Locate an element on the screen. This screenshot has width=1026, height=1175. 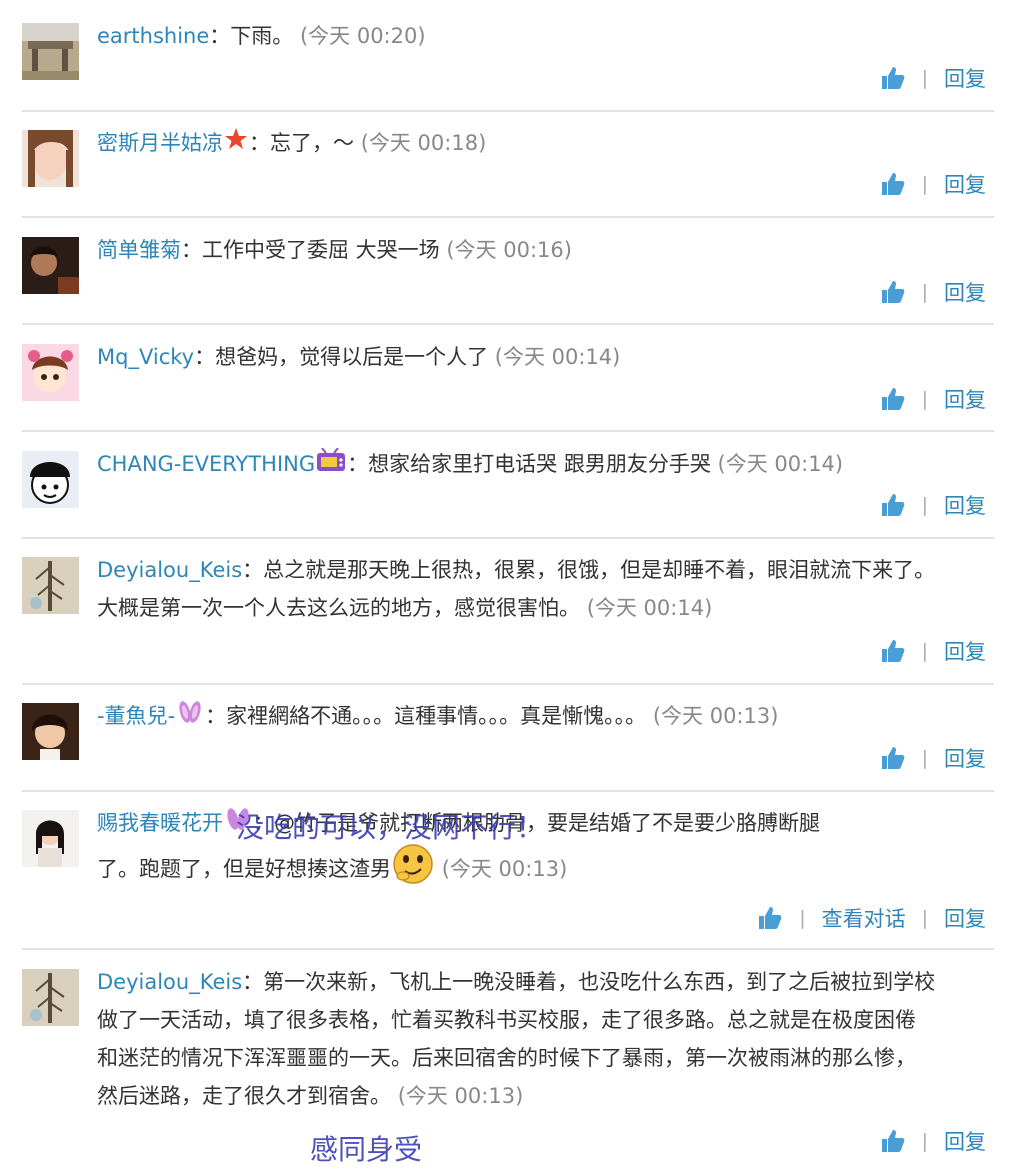
comment-text-cont: 做了一天活动，填了很多表格，忙着买教科书买校服，走了很多路。总之就是在极度困倦 is located at coordinates (506, 1020).